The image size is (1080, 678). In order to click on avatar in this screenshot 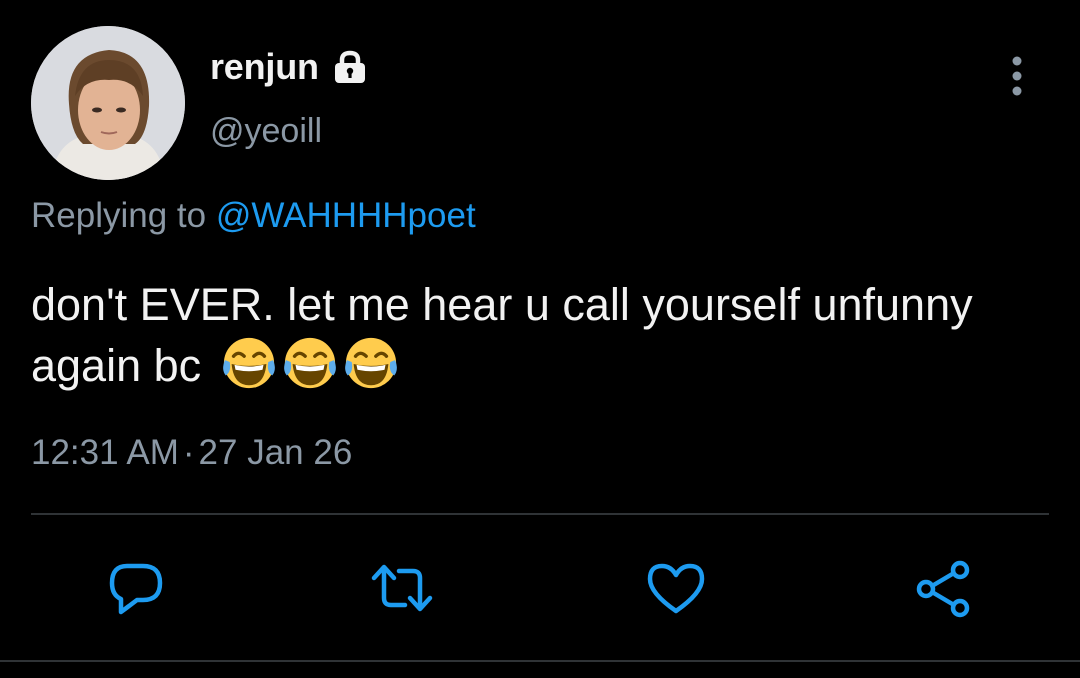, I will do `click(108, 103)`.